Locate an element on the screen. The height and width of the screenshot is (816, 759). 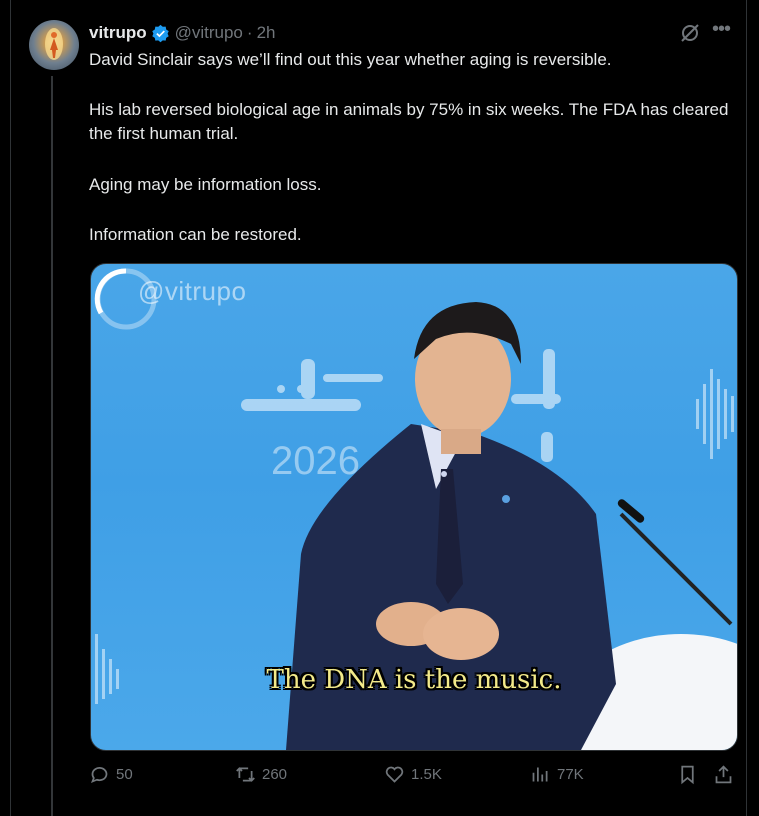
video-caption: The DNA is the music. is located at coordinates (414, 680).